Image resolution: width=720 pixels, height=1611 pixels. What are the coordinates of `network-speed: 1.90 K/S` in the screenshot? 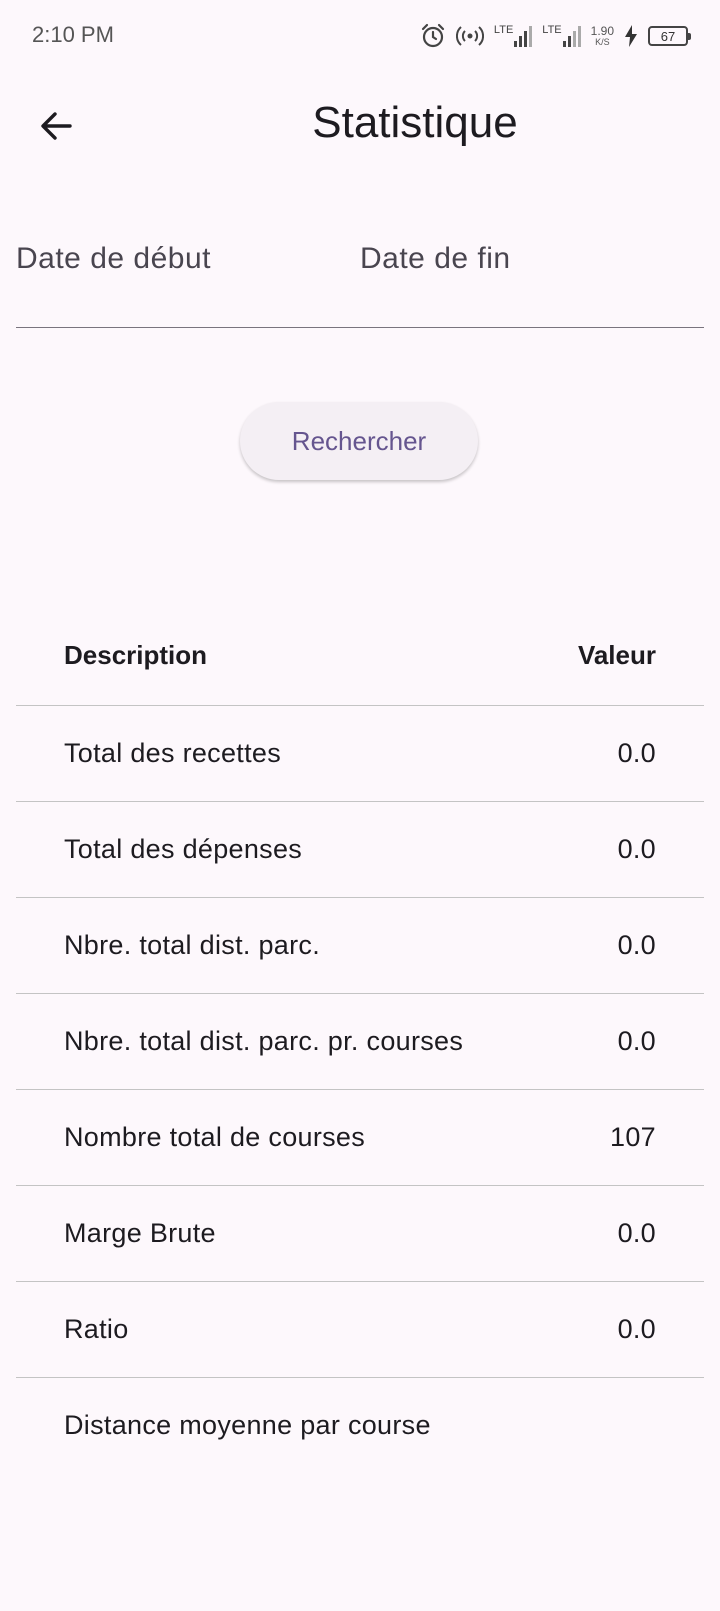 It's located at (602, 35).